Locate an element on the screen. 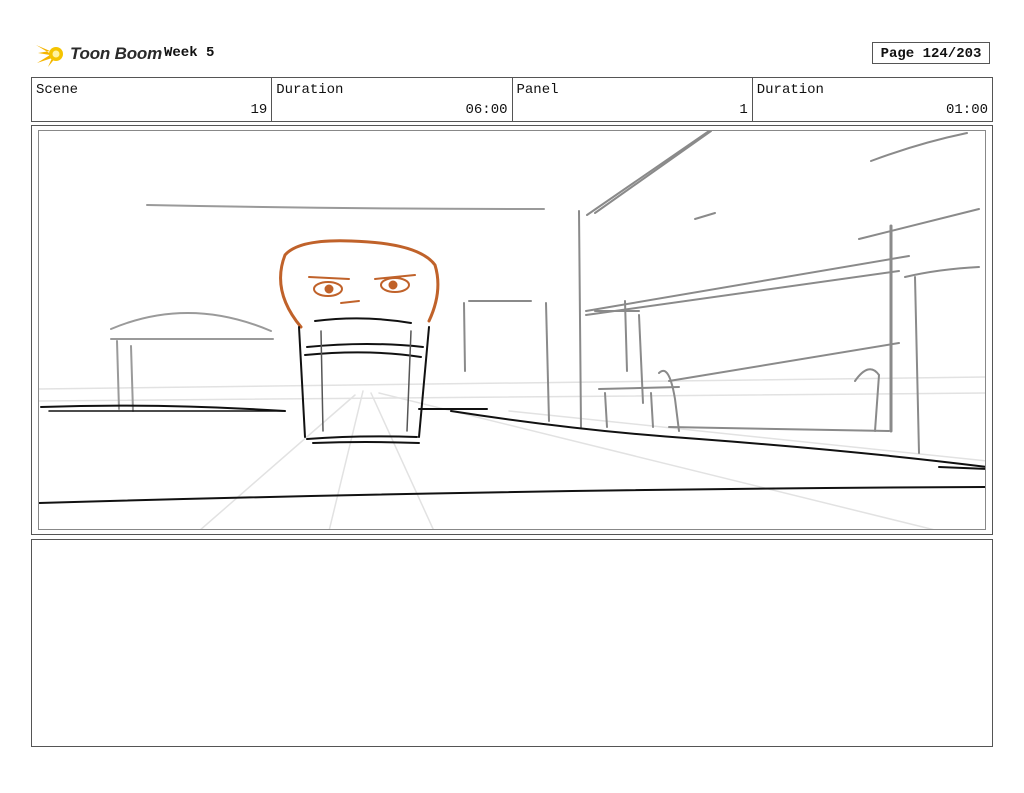  scene-duration-label: Duration is located at coordinates (310, 90).